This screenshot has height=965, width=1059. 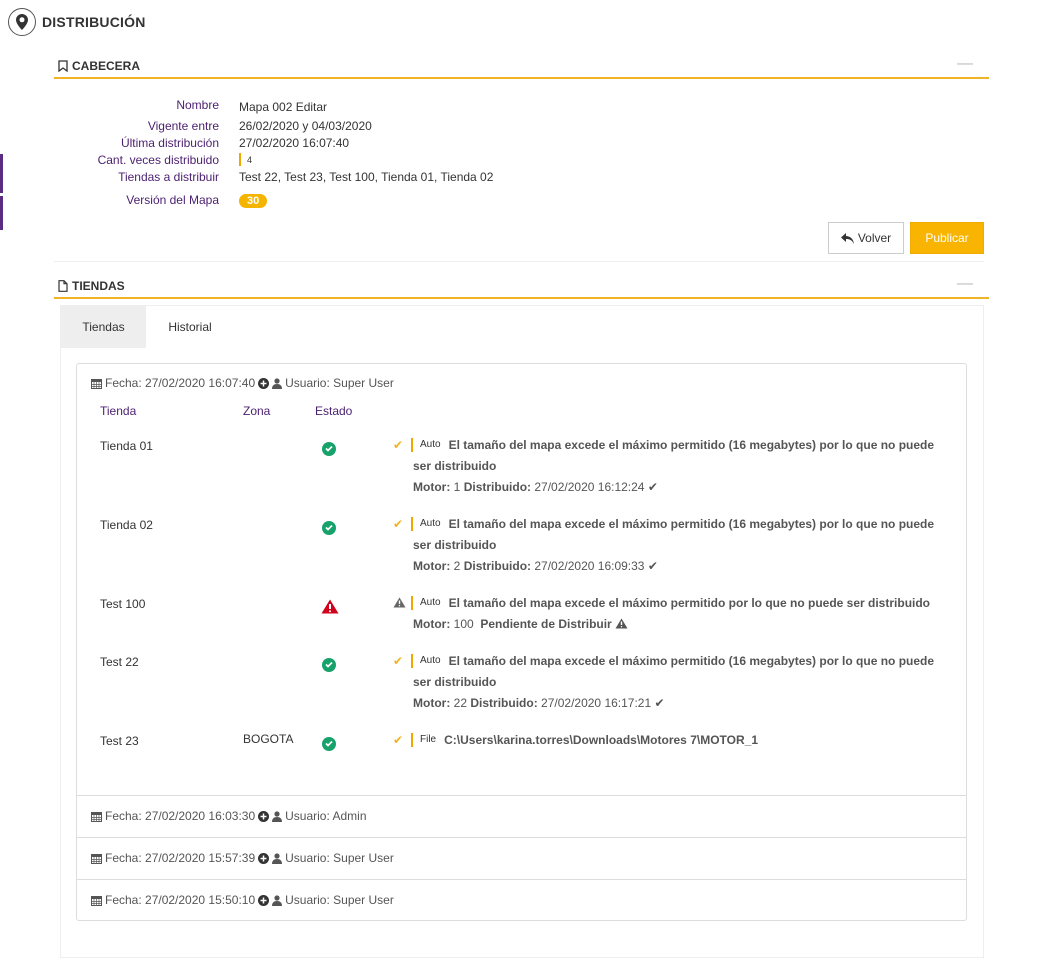 What do you see at coordinates (119, 662) in the screenshot?
I see `store-name: Test 22` at bounding box center [119, 662].